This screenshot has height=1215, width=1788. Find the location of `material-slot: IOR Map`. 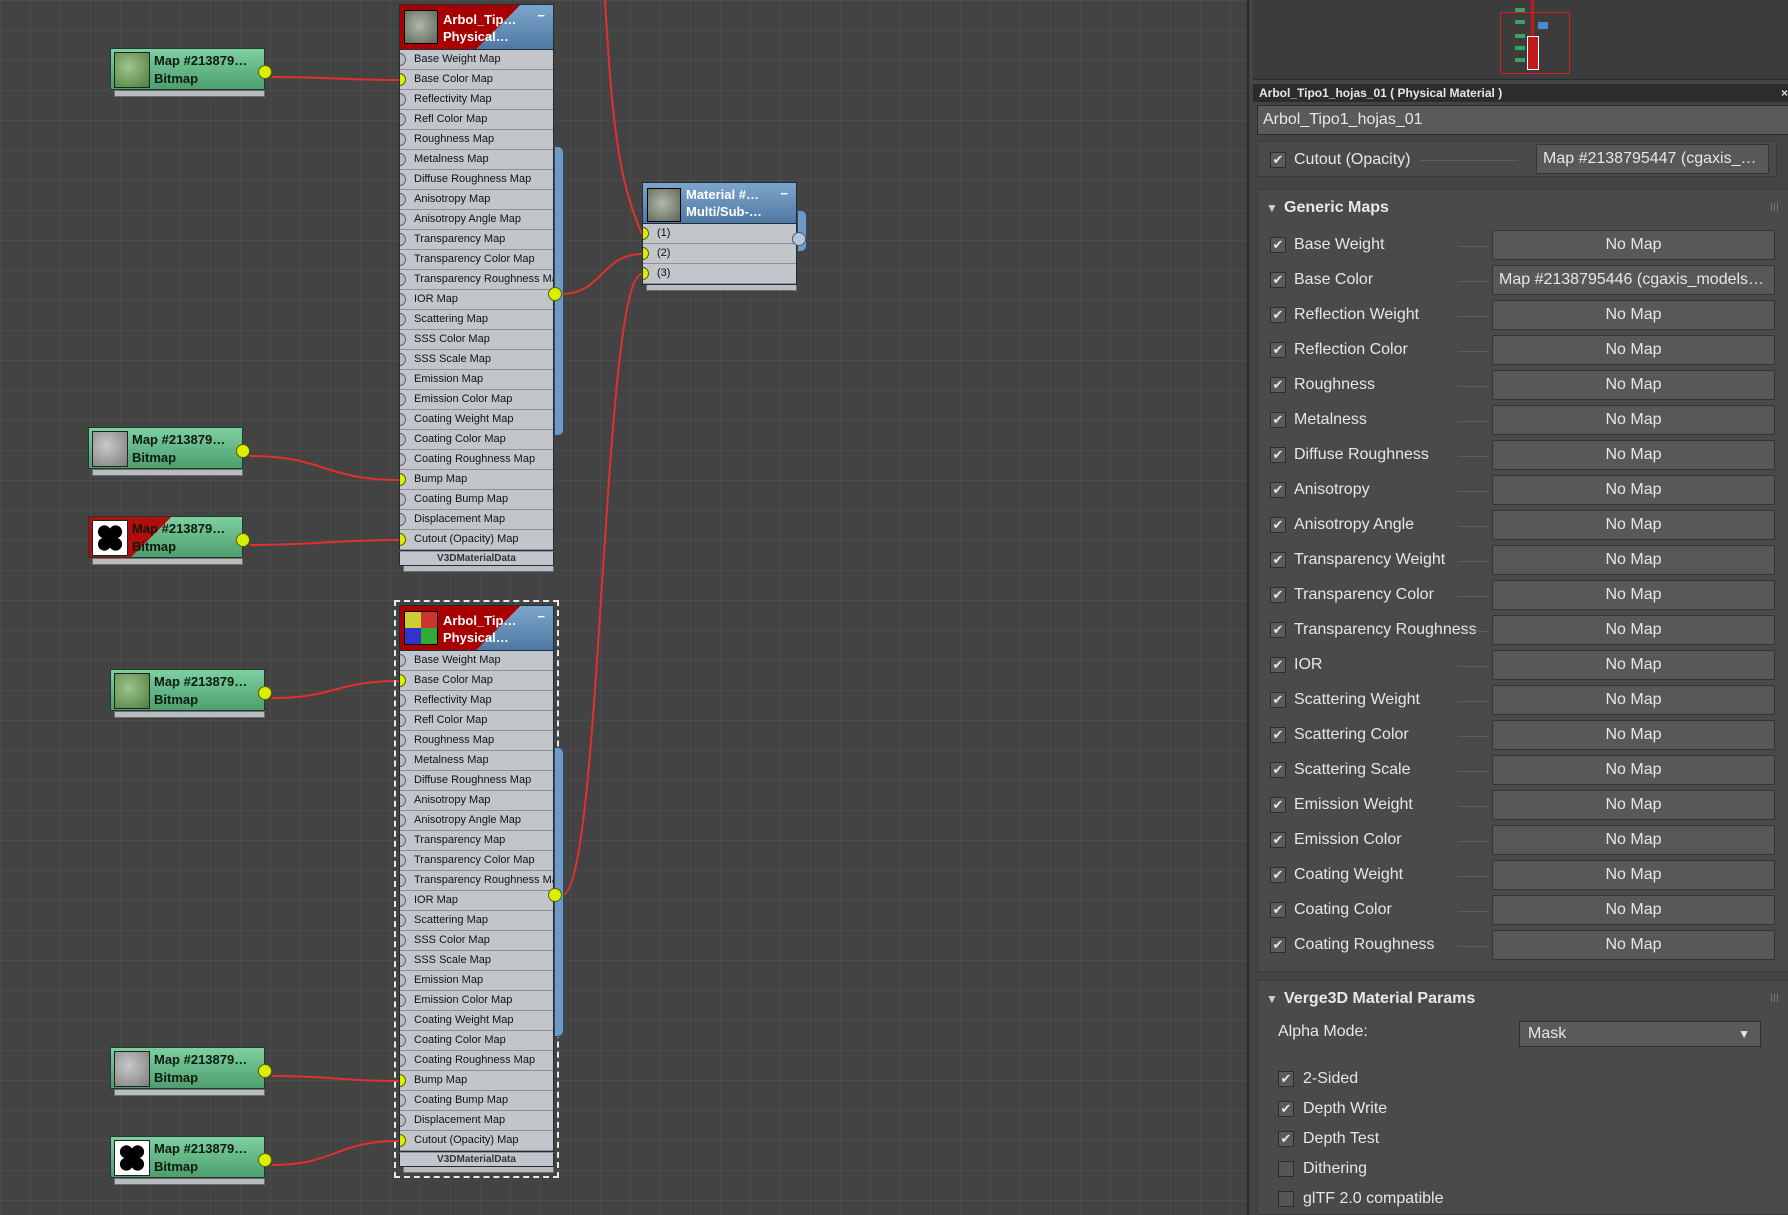

material-slot: IOR Map is located at coordinates (476, 300).